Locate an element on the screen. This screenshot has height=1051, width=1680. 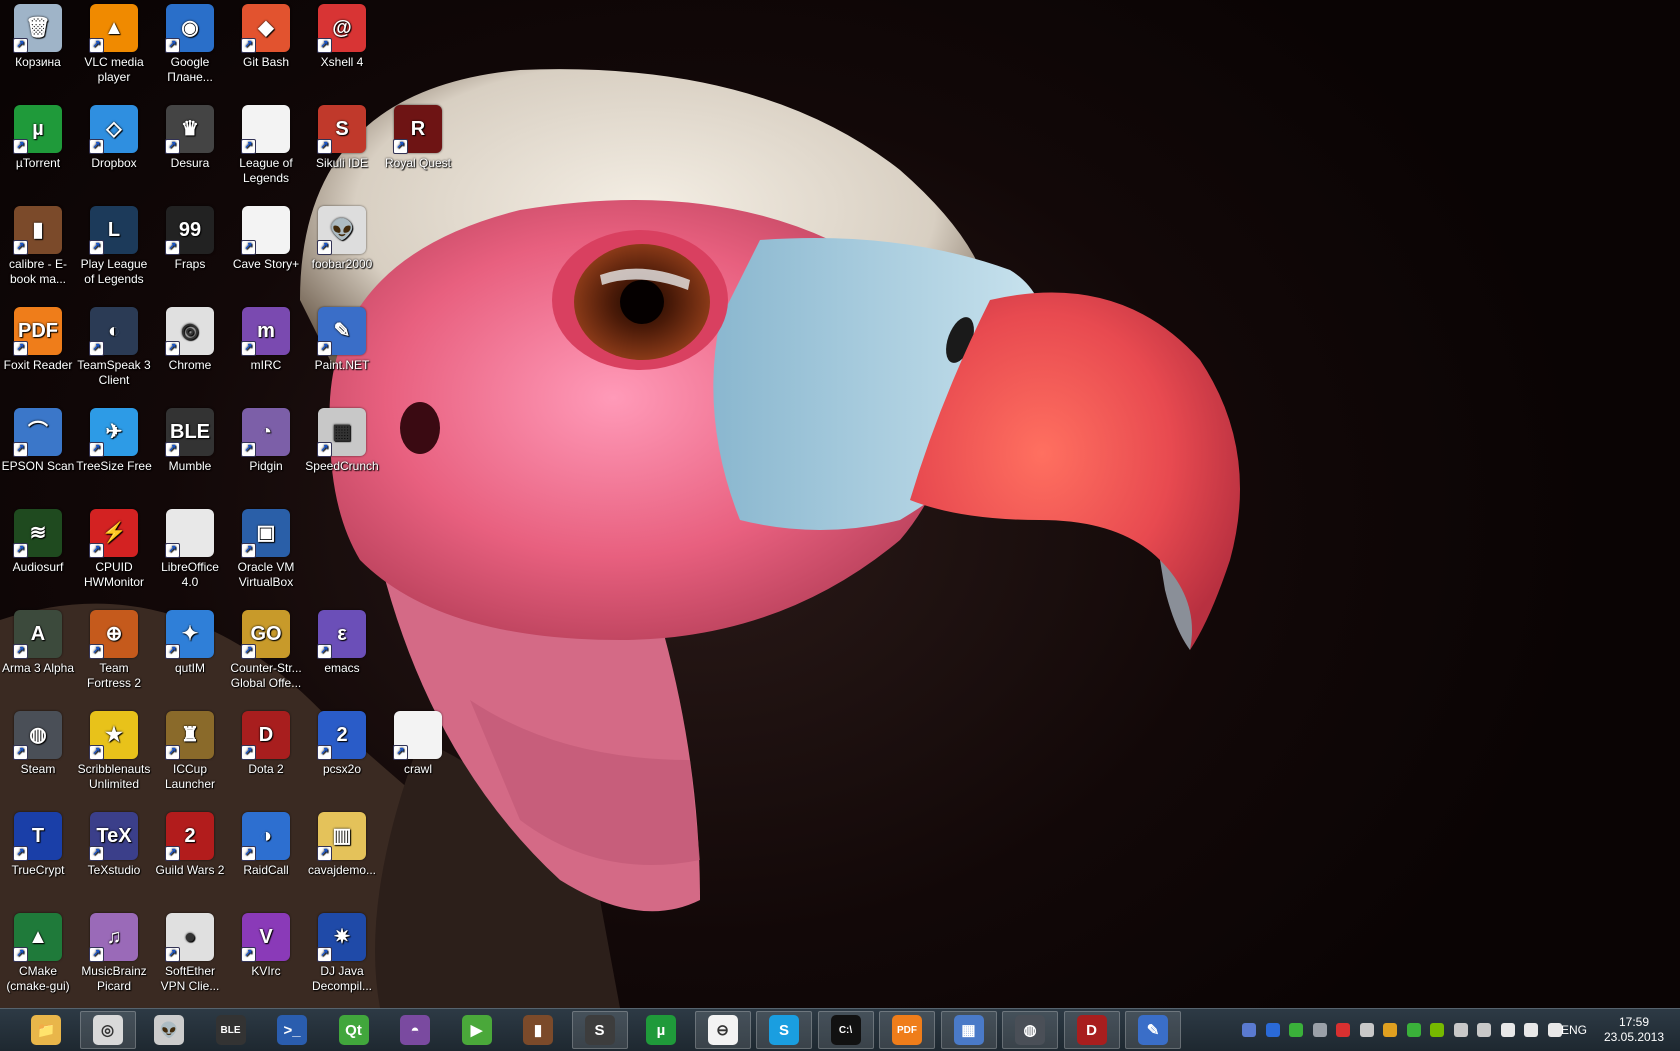
shield-icon is located at coordinates (1296, 1030).